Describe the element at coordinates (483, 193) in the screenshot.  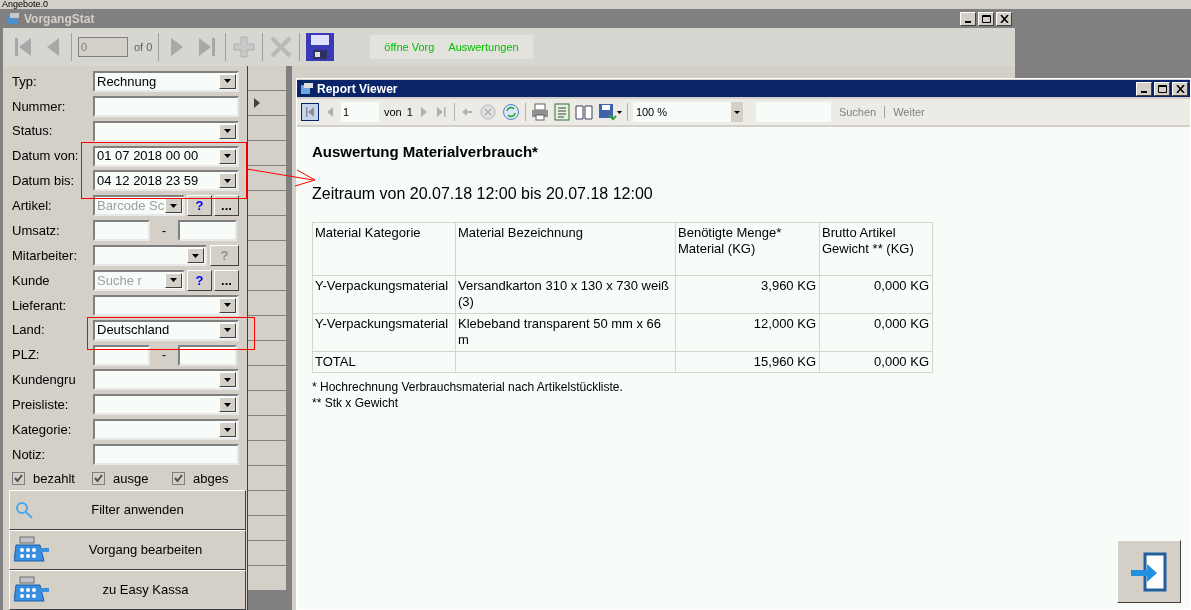
I see `report-subtitle: Zeitraum von 20.07.18 12:00 bis 20.07.18 12:00` at that location.